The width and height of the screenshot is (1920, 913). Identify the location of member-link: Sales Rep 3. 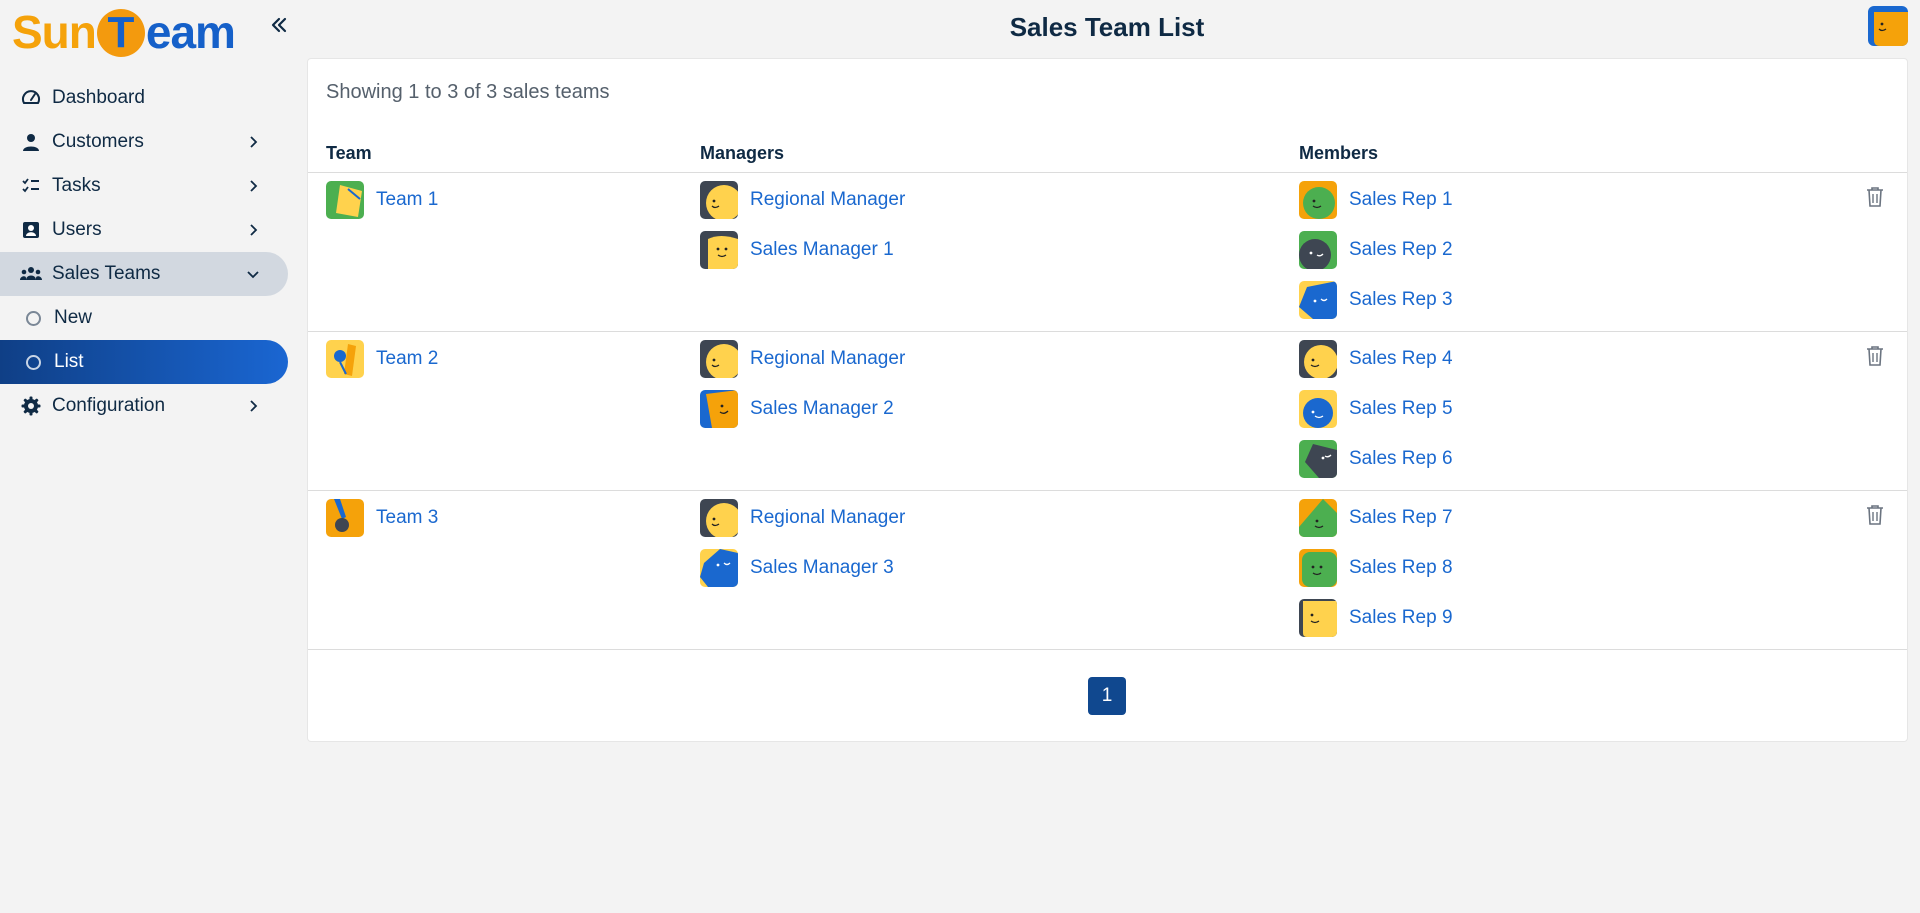
(1376, 300).